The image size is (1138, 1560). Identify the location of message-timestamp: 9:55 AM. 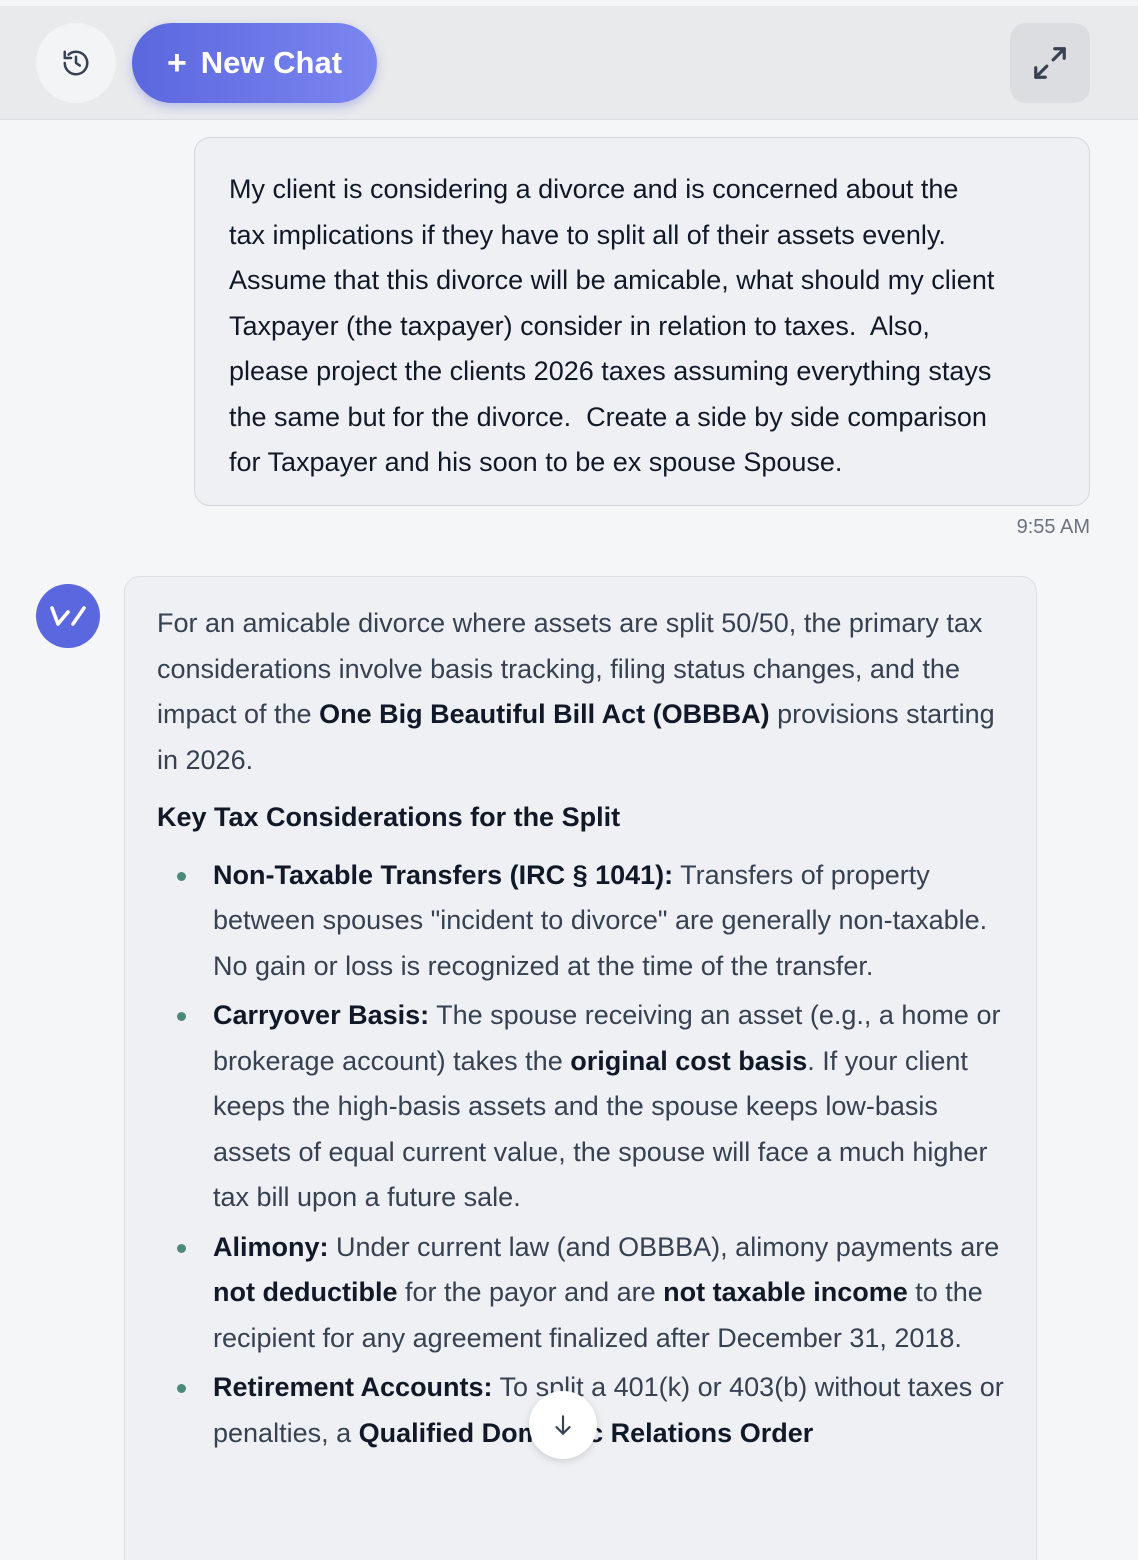
(1053, 527).